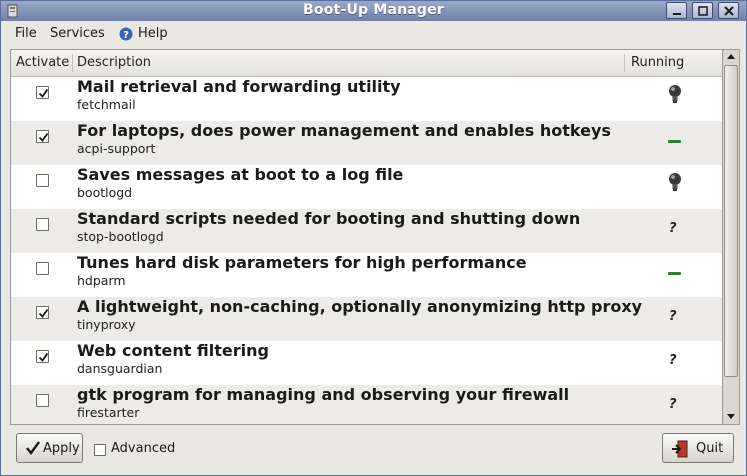 This screenshot has width=747, height=476. I want to click on column-running: Running, so click(657, 63).